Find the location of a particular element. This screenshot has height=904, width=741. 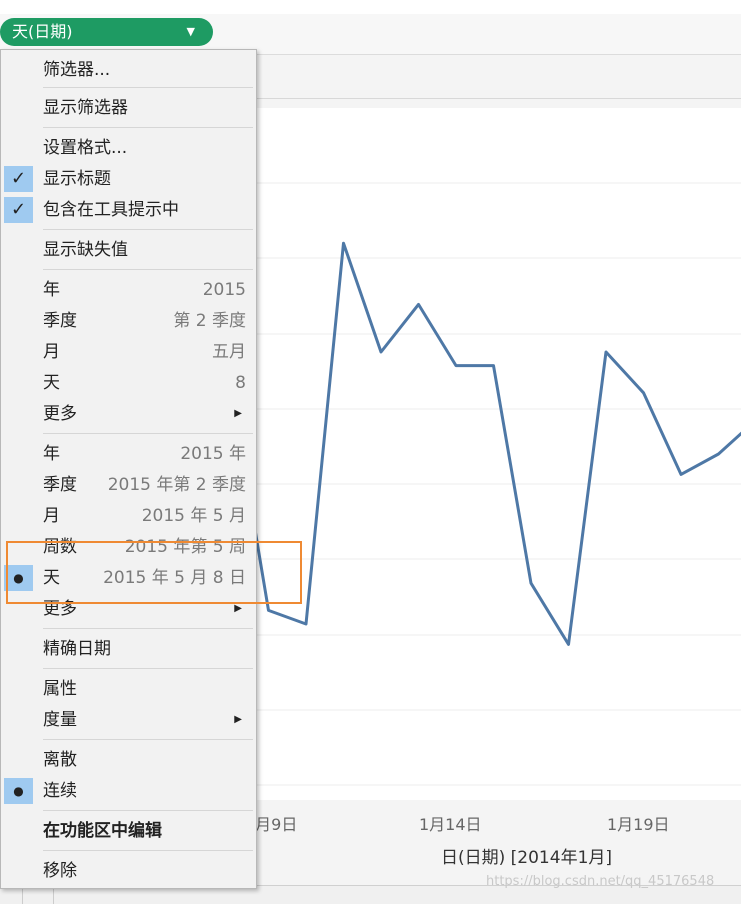

menu-item-label: 显示标题 is located at coordinates (77, 179).